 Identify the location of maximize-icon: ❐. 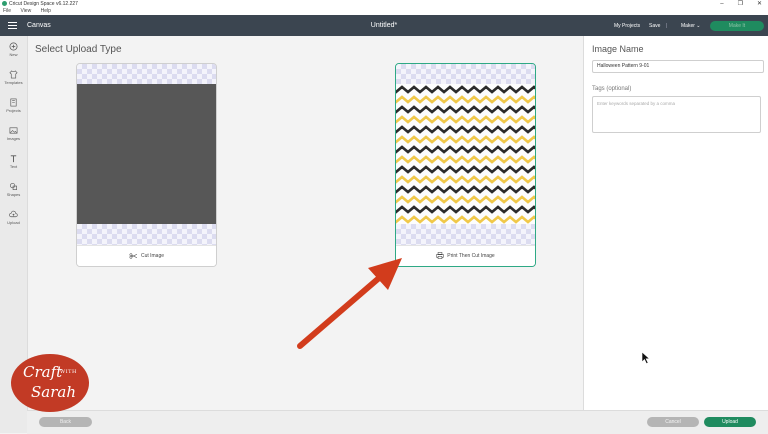
(740, 4).